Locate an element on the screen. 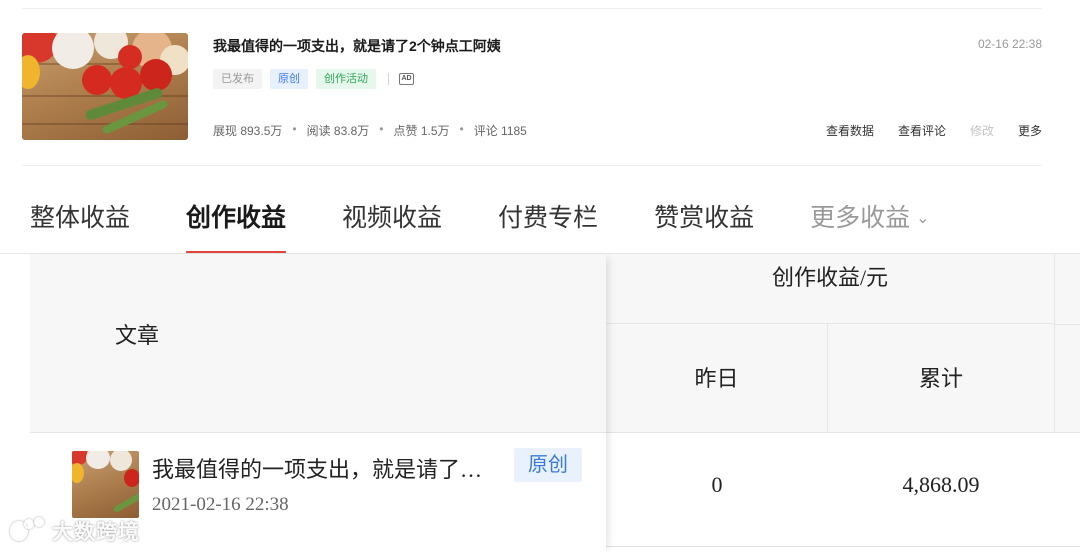 This screenshot has width=1080, height=553. comments-stat: 评论 1185 is located at coordinates (500, 131).